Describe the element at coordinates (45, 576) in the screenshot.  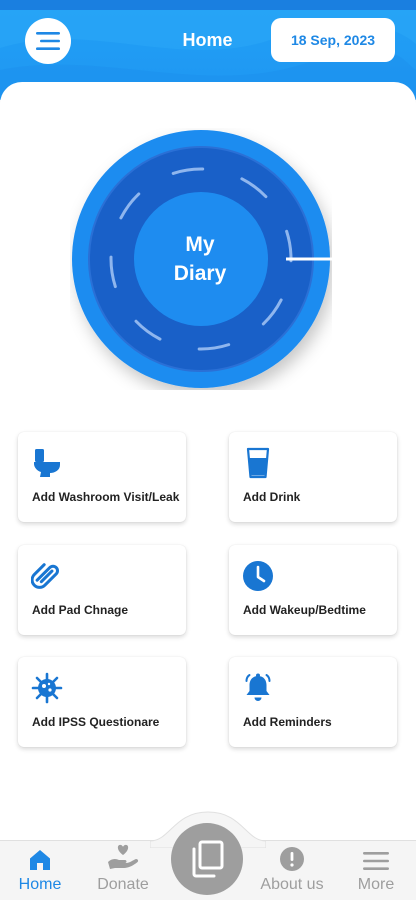
I see `paperclip-icon` at that location.